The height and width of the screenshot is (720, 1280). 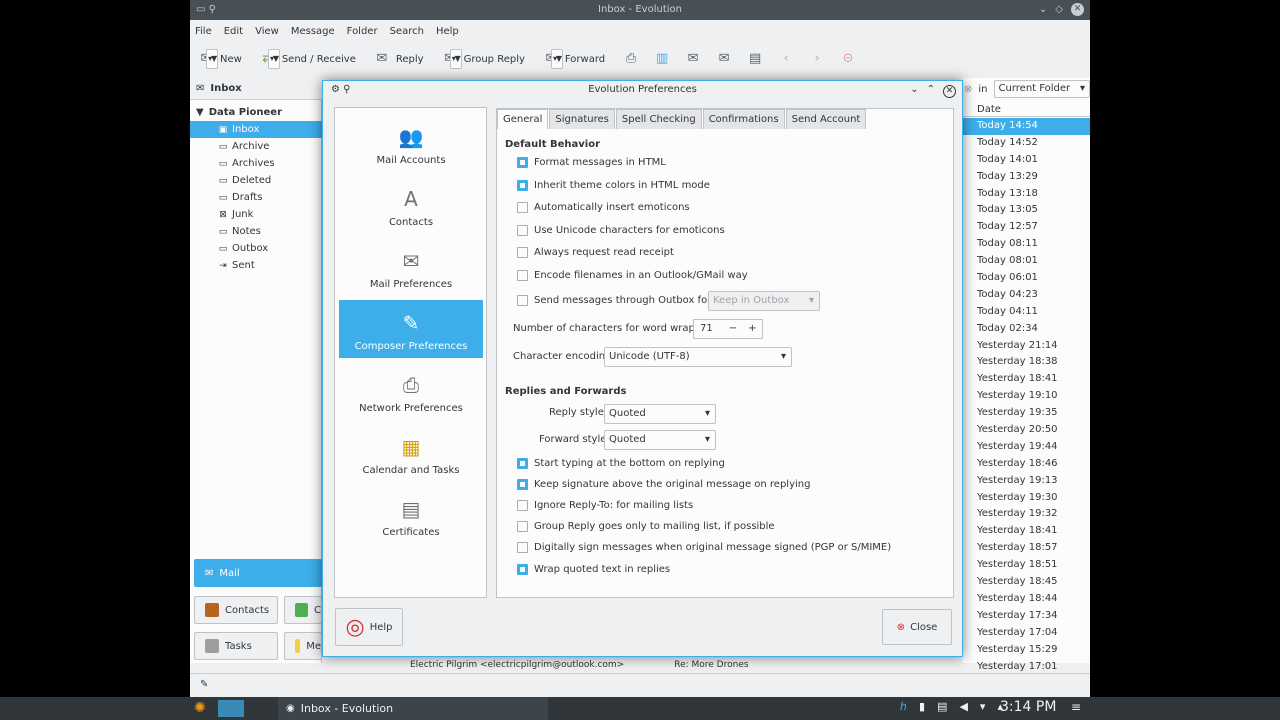 I want to click on volume-icon: ◀, so click(x=963, y=706).